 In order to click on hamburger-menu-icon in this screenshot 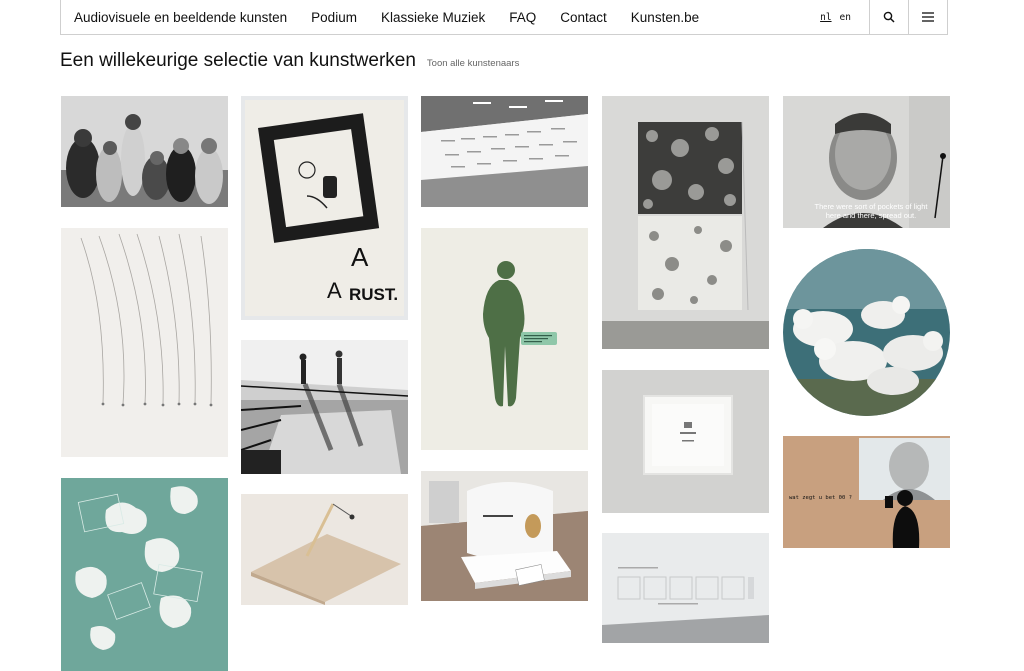, I will do `click(928, 17)`.